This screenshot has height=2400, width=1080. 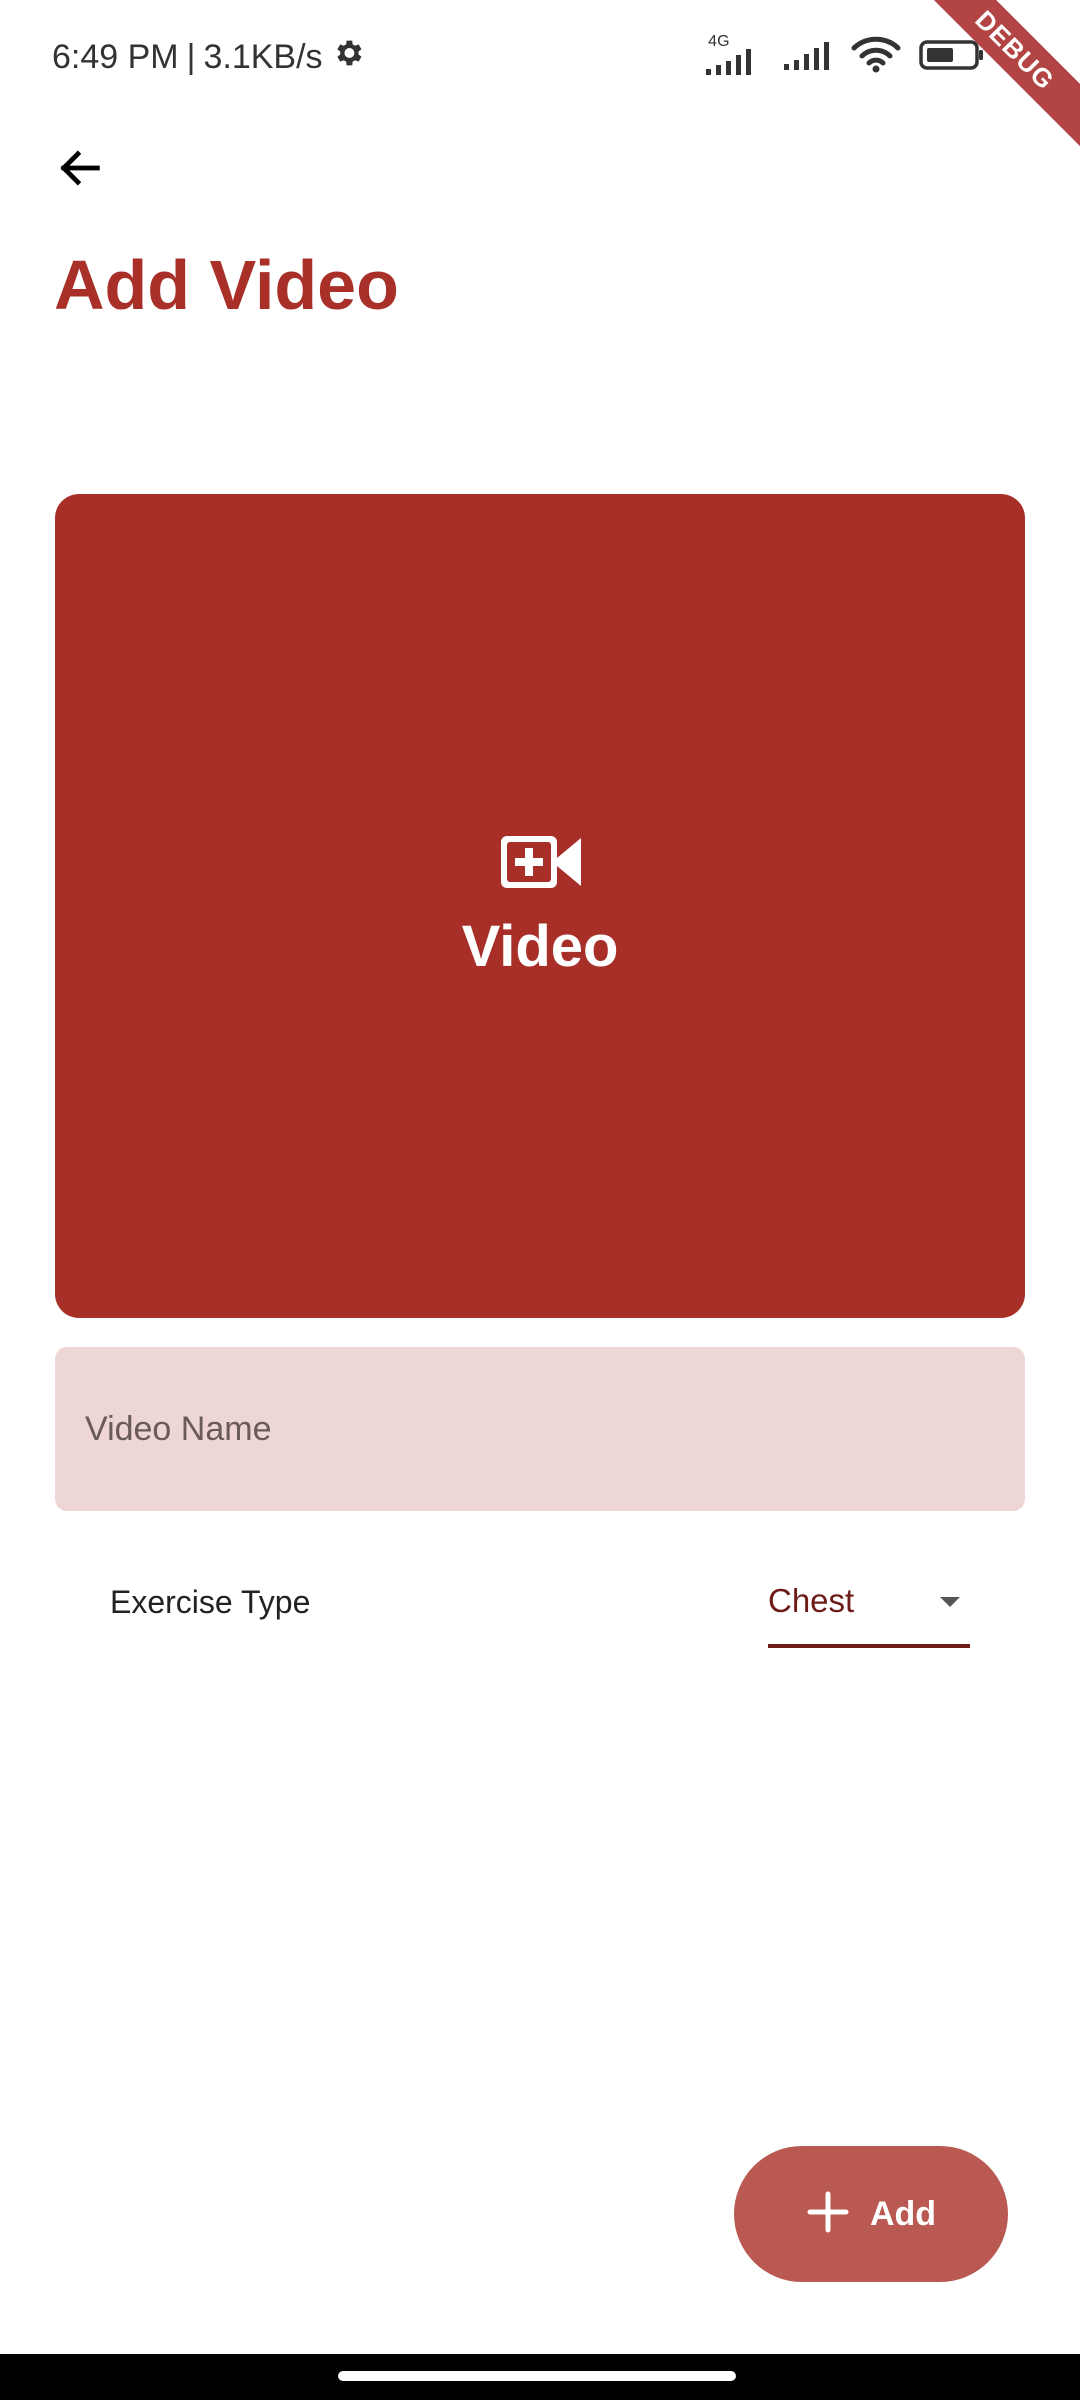 I want to click on system-navigation-bar, so click(x=540, y=2377).